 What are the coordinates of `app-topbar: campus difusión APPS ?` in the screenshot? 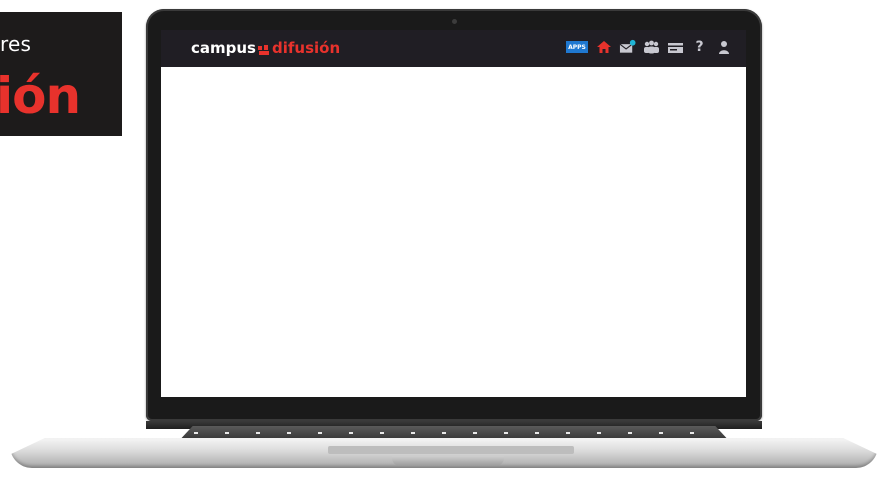 It's located at (453, 48).